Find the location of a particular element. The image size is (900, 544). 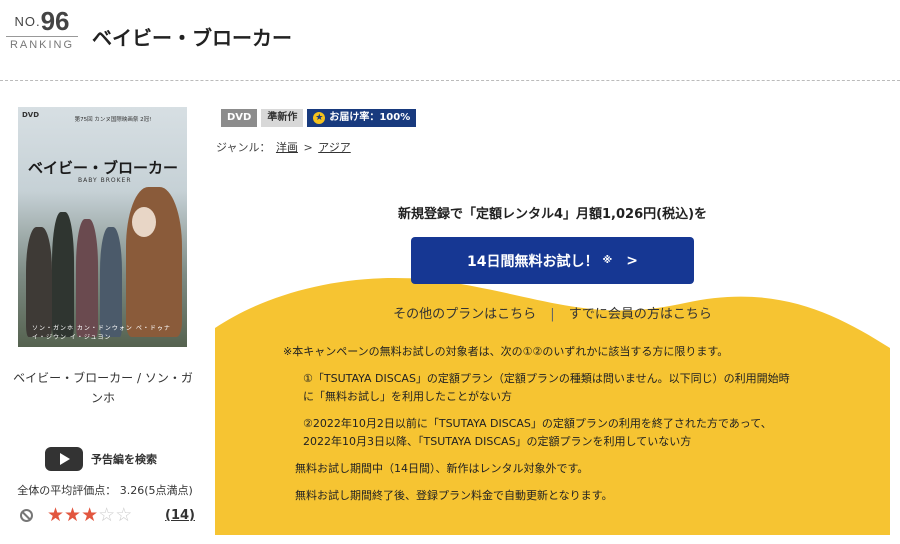

genre-breadcrumb: ジャンル： 洋画 > アジア is located at coordinates (284, 147).